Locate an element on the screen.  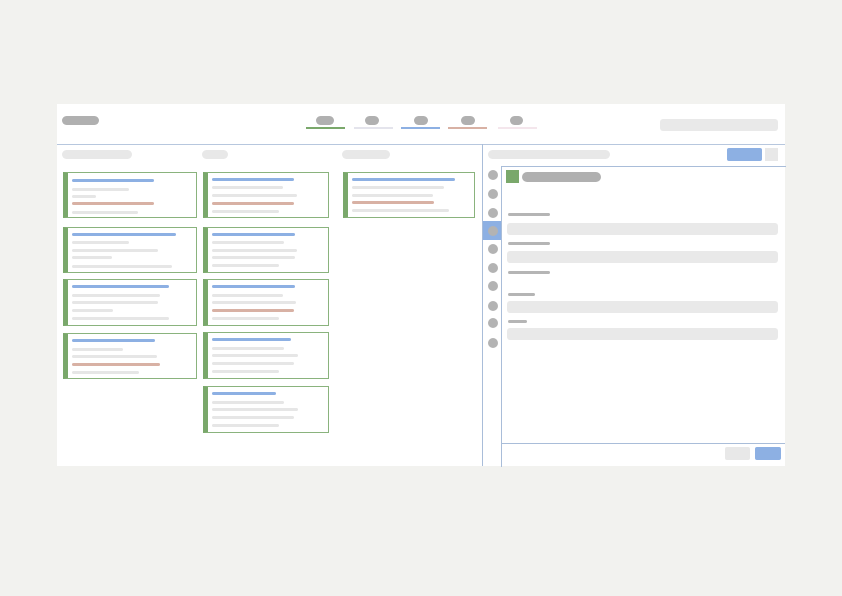
app-logo is located at coordinates (80, 120).